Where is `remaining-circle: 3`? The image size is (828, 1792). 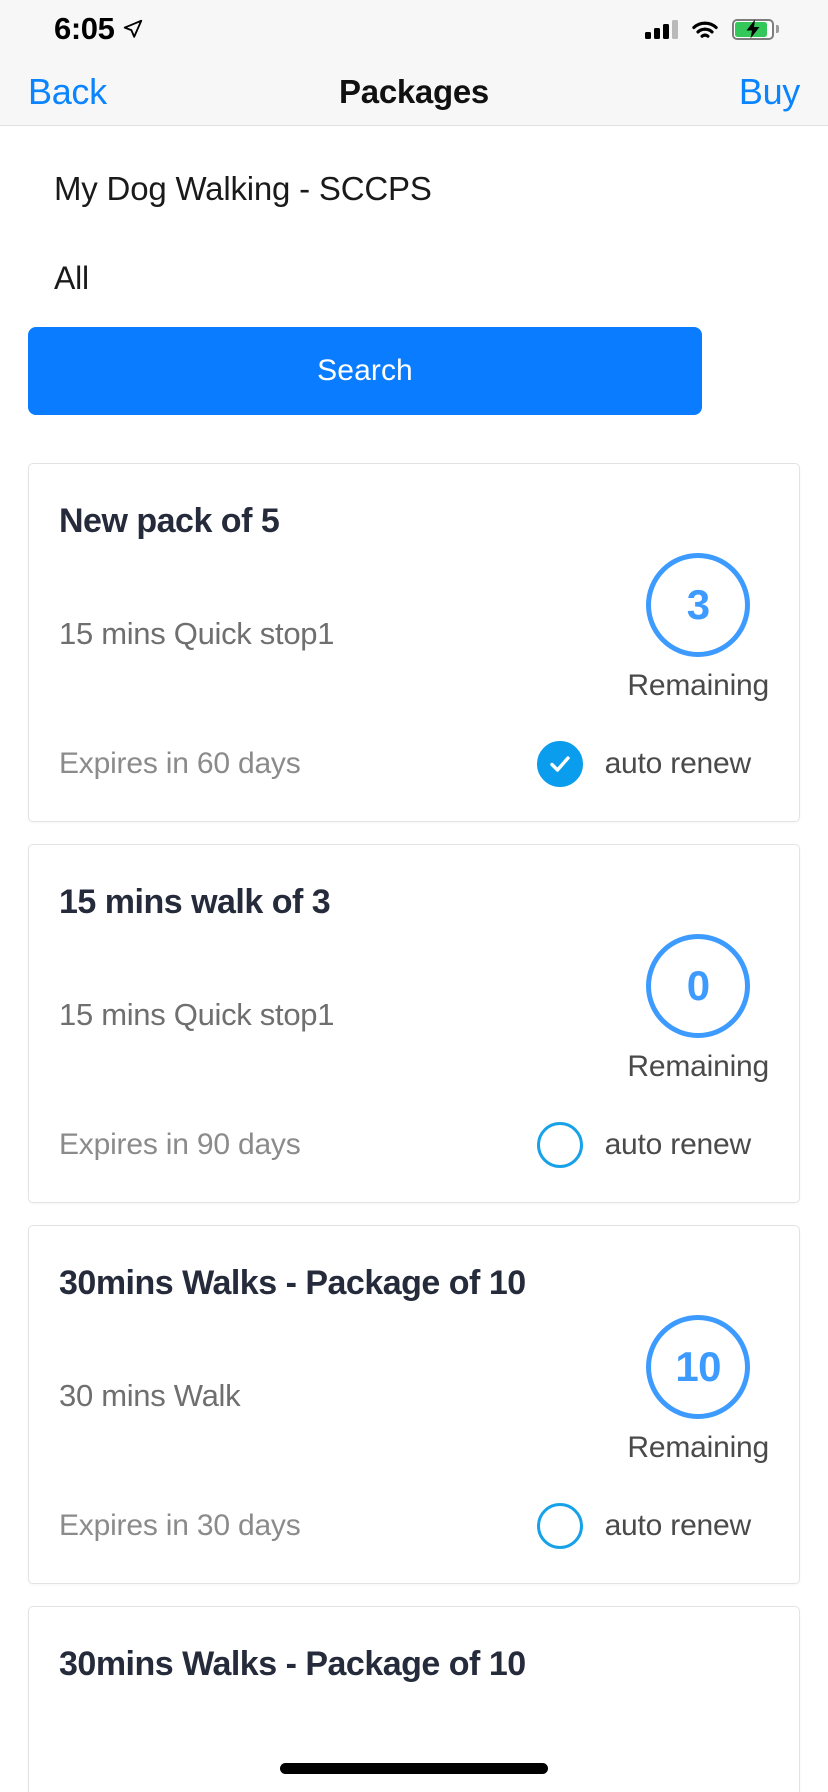
remaining-circle: 3 is located at coordinates (698, 605).